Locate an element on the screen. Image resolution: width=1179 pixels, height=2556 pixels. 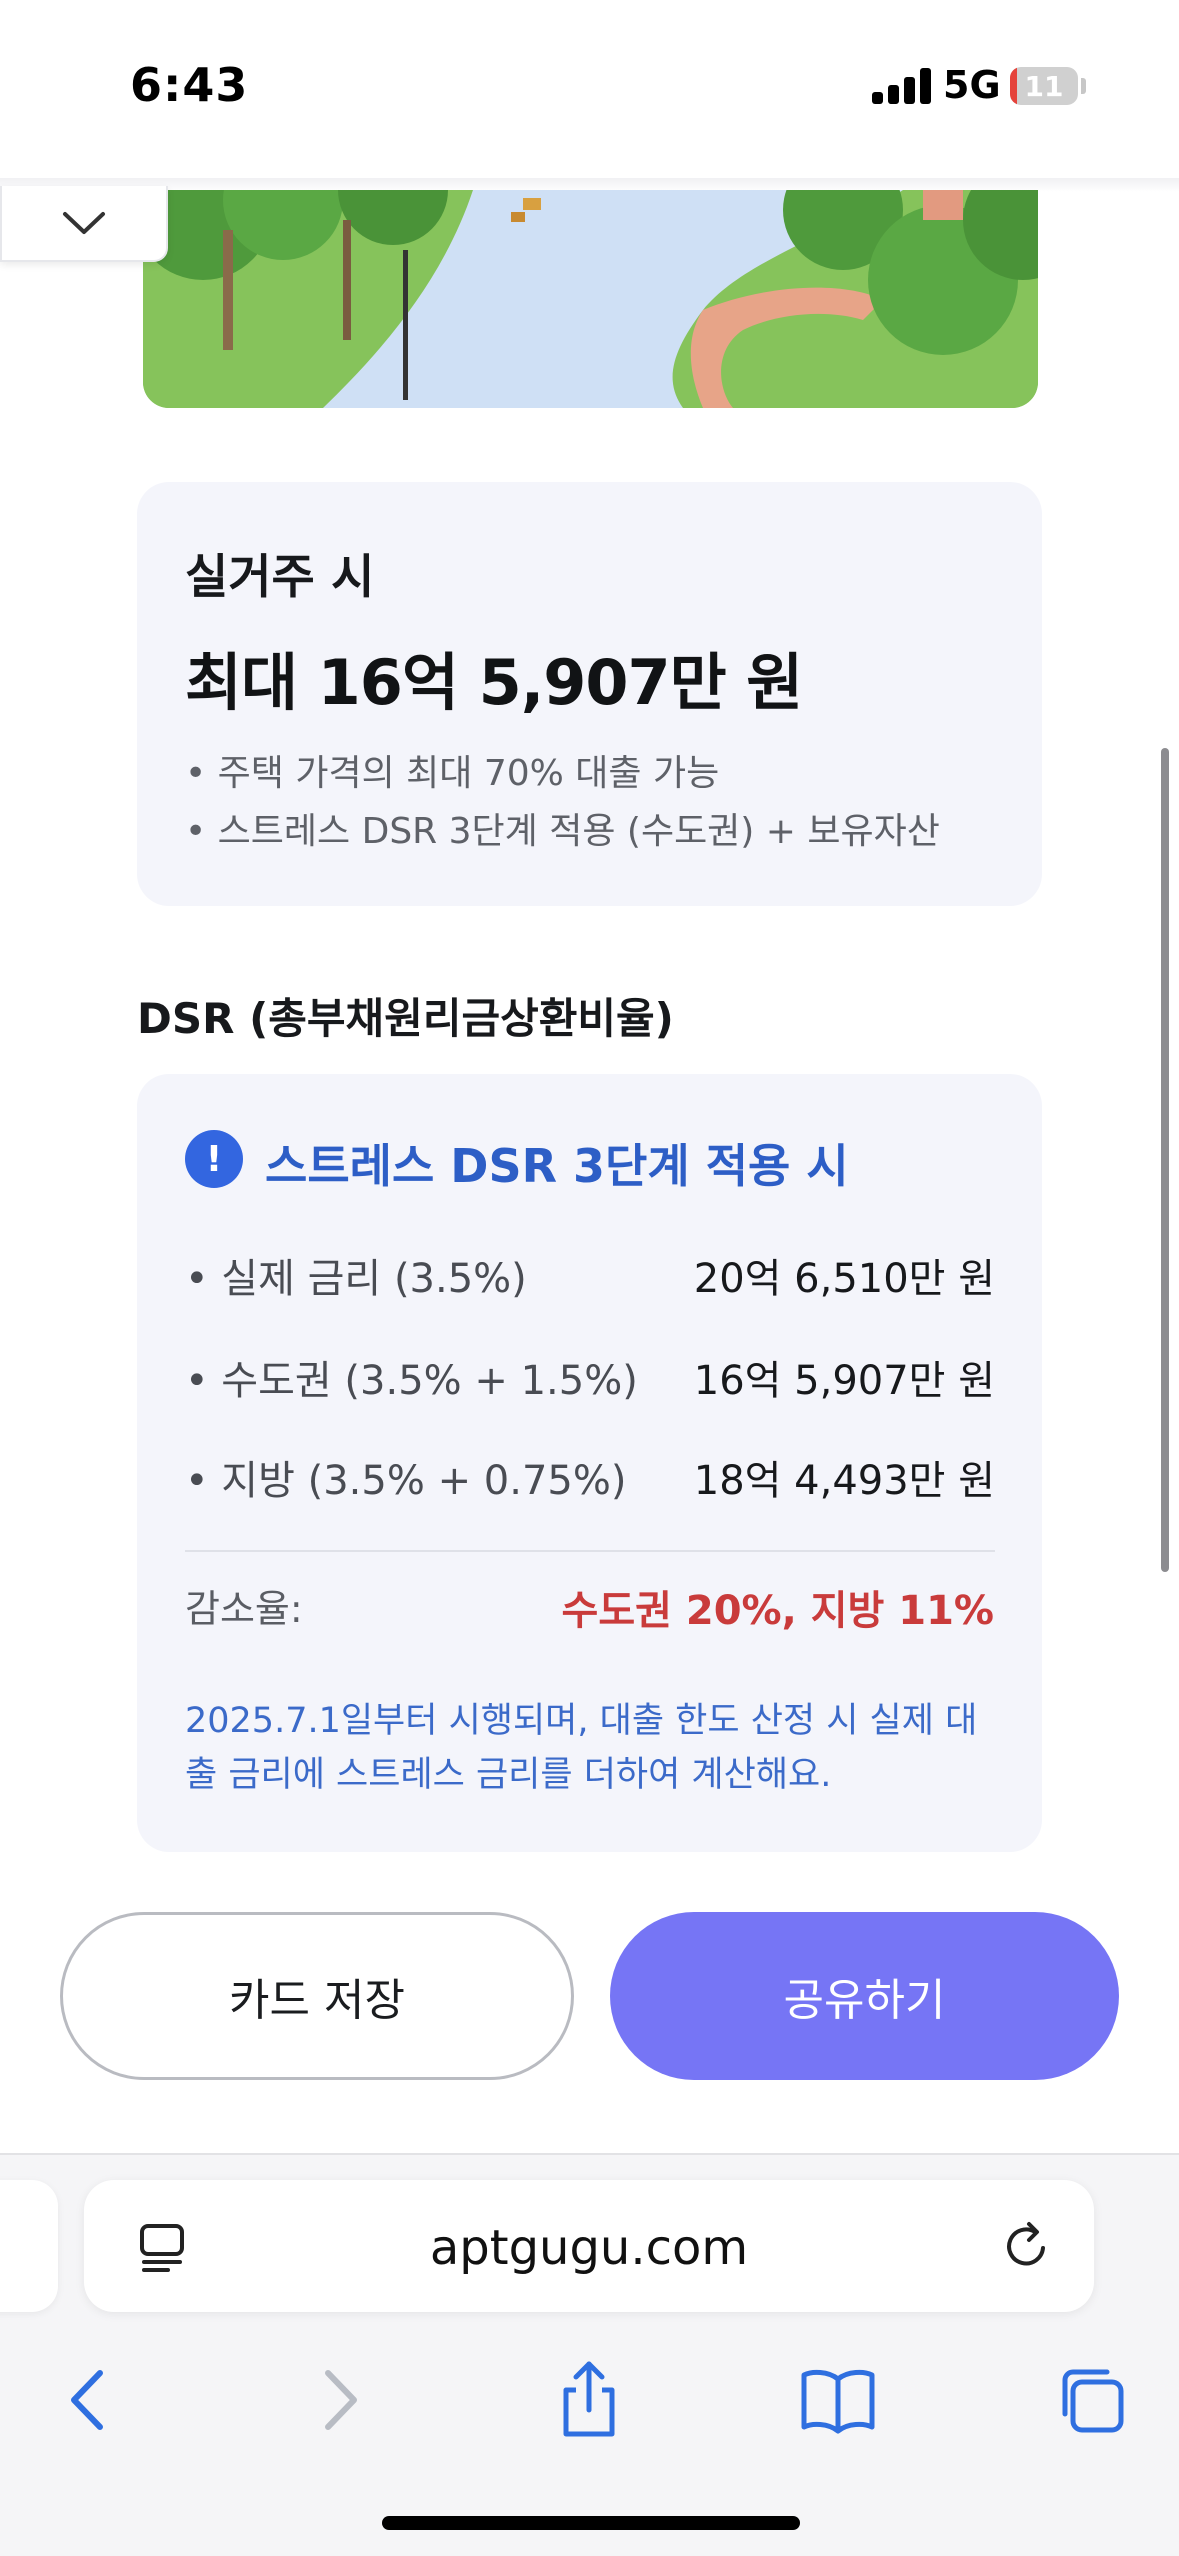
row-label: • 수도권 (3.5% + 1.5%) is located at coordinates (411, 1381).